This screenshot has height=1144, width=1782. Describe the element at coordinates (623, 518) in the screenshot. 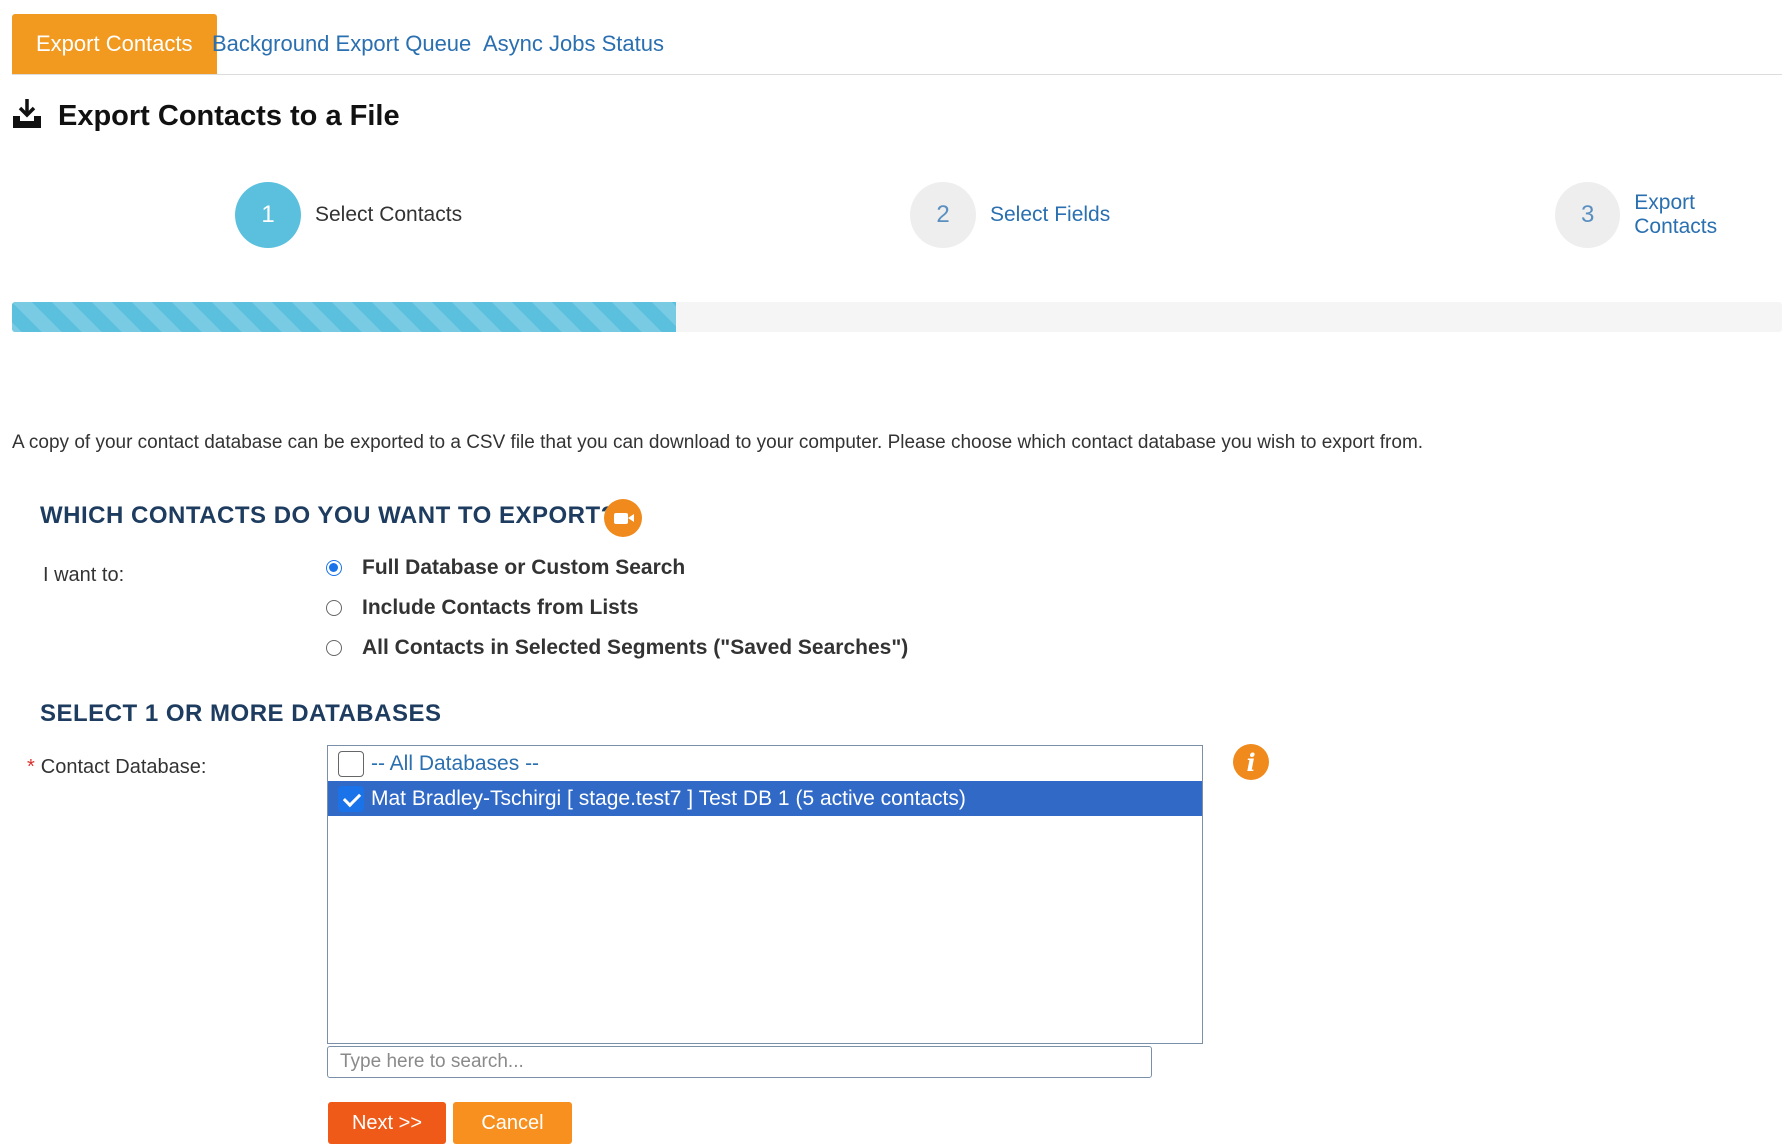

I see `video-camera-icon` at that location.